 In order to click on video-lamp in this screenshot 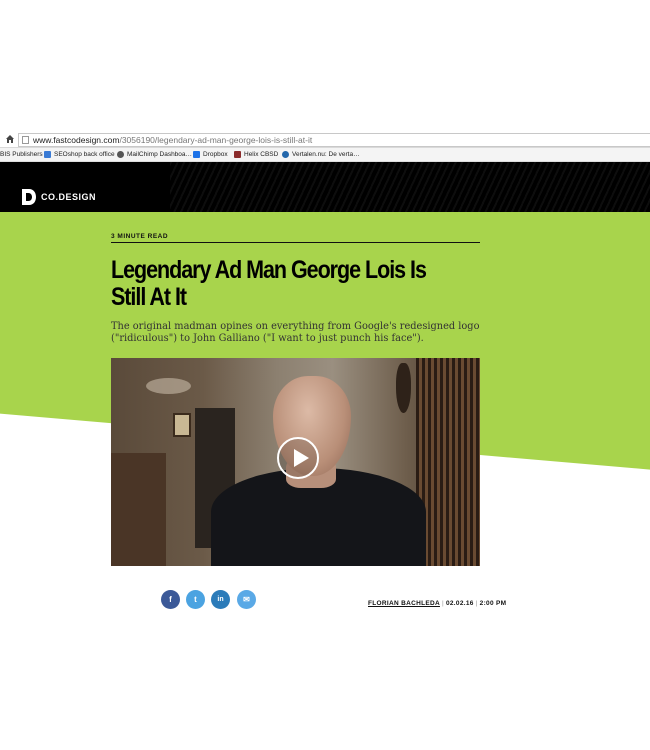, I will do `click(168, 386)`.